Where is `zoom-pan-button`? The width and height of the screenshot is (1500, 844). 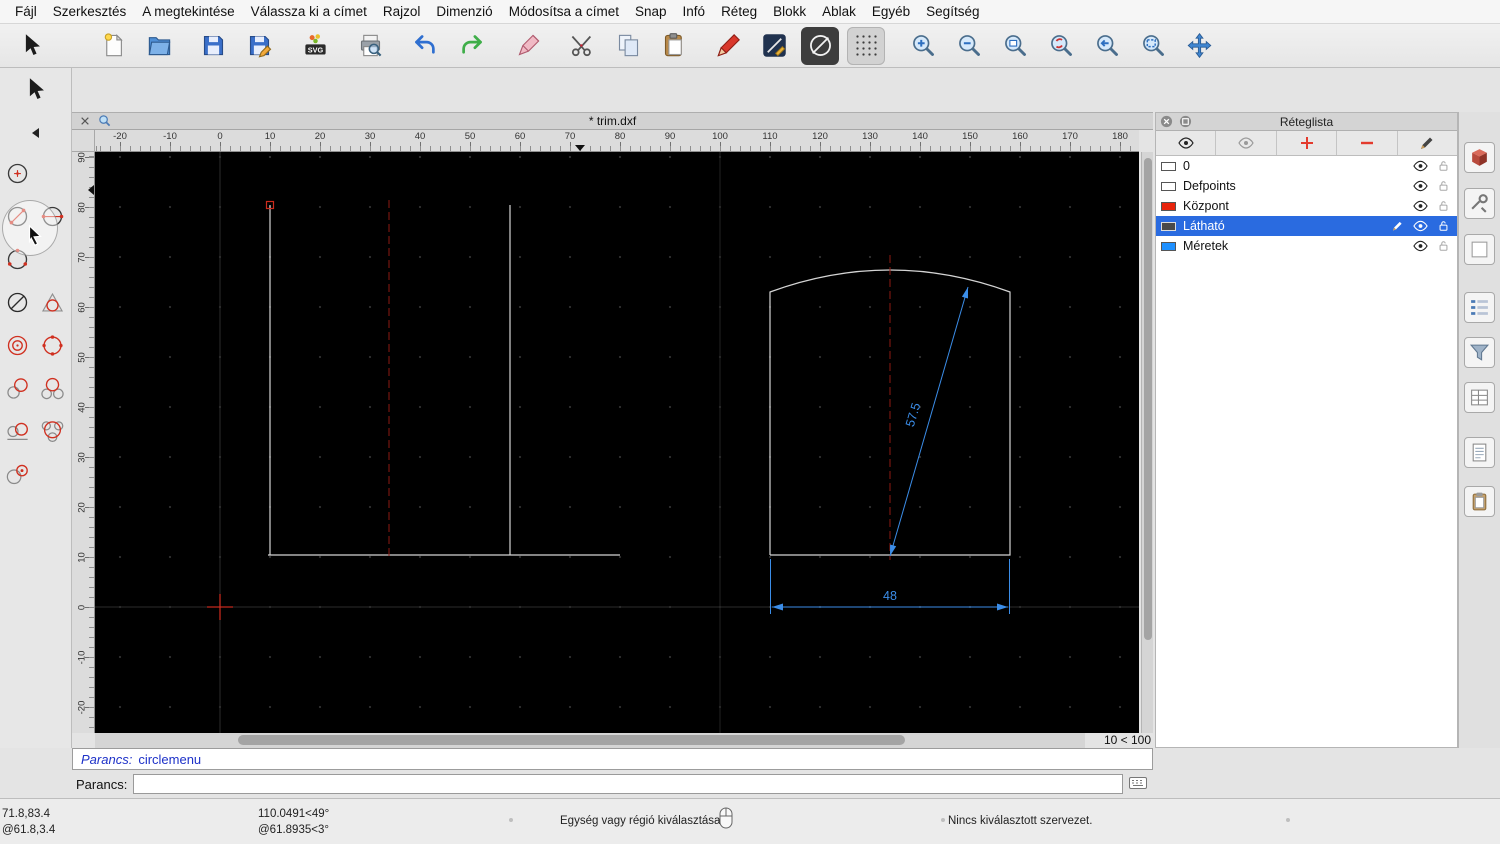
zoom-pan-button is located at coordinates (1199, 46).